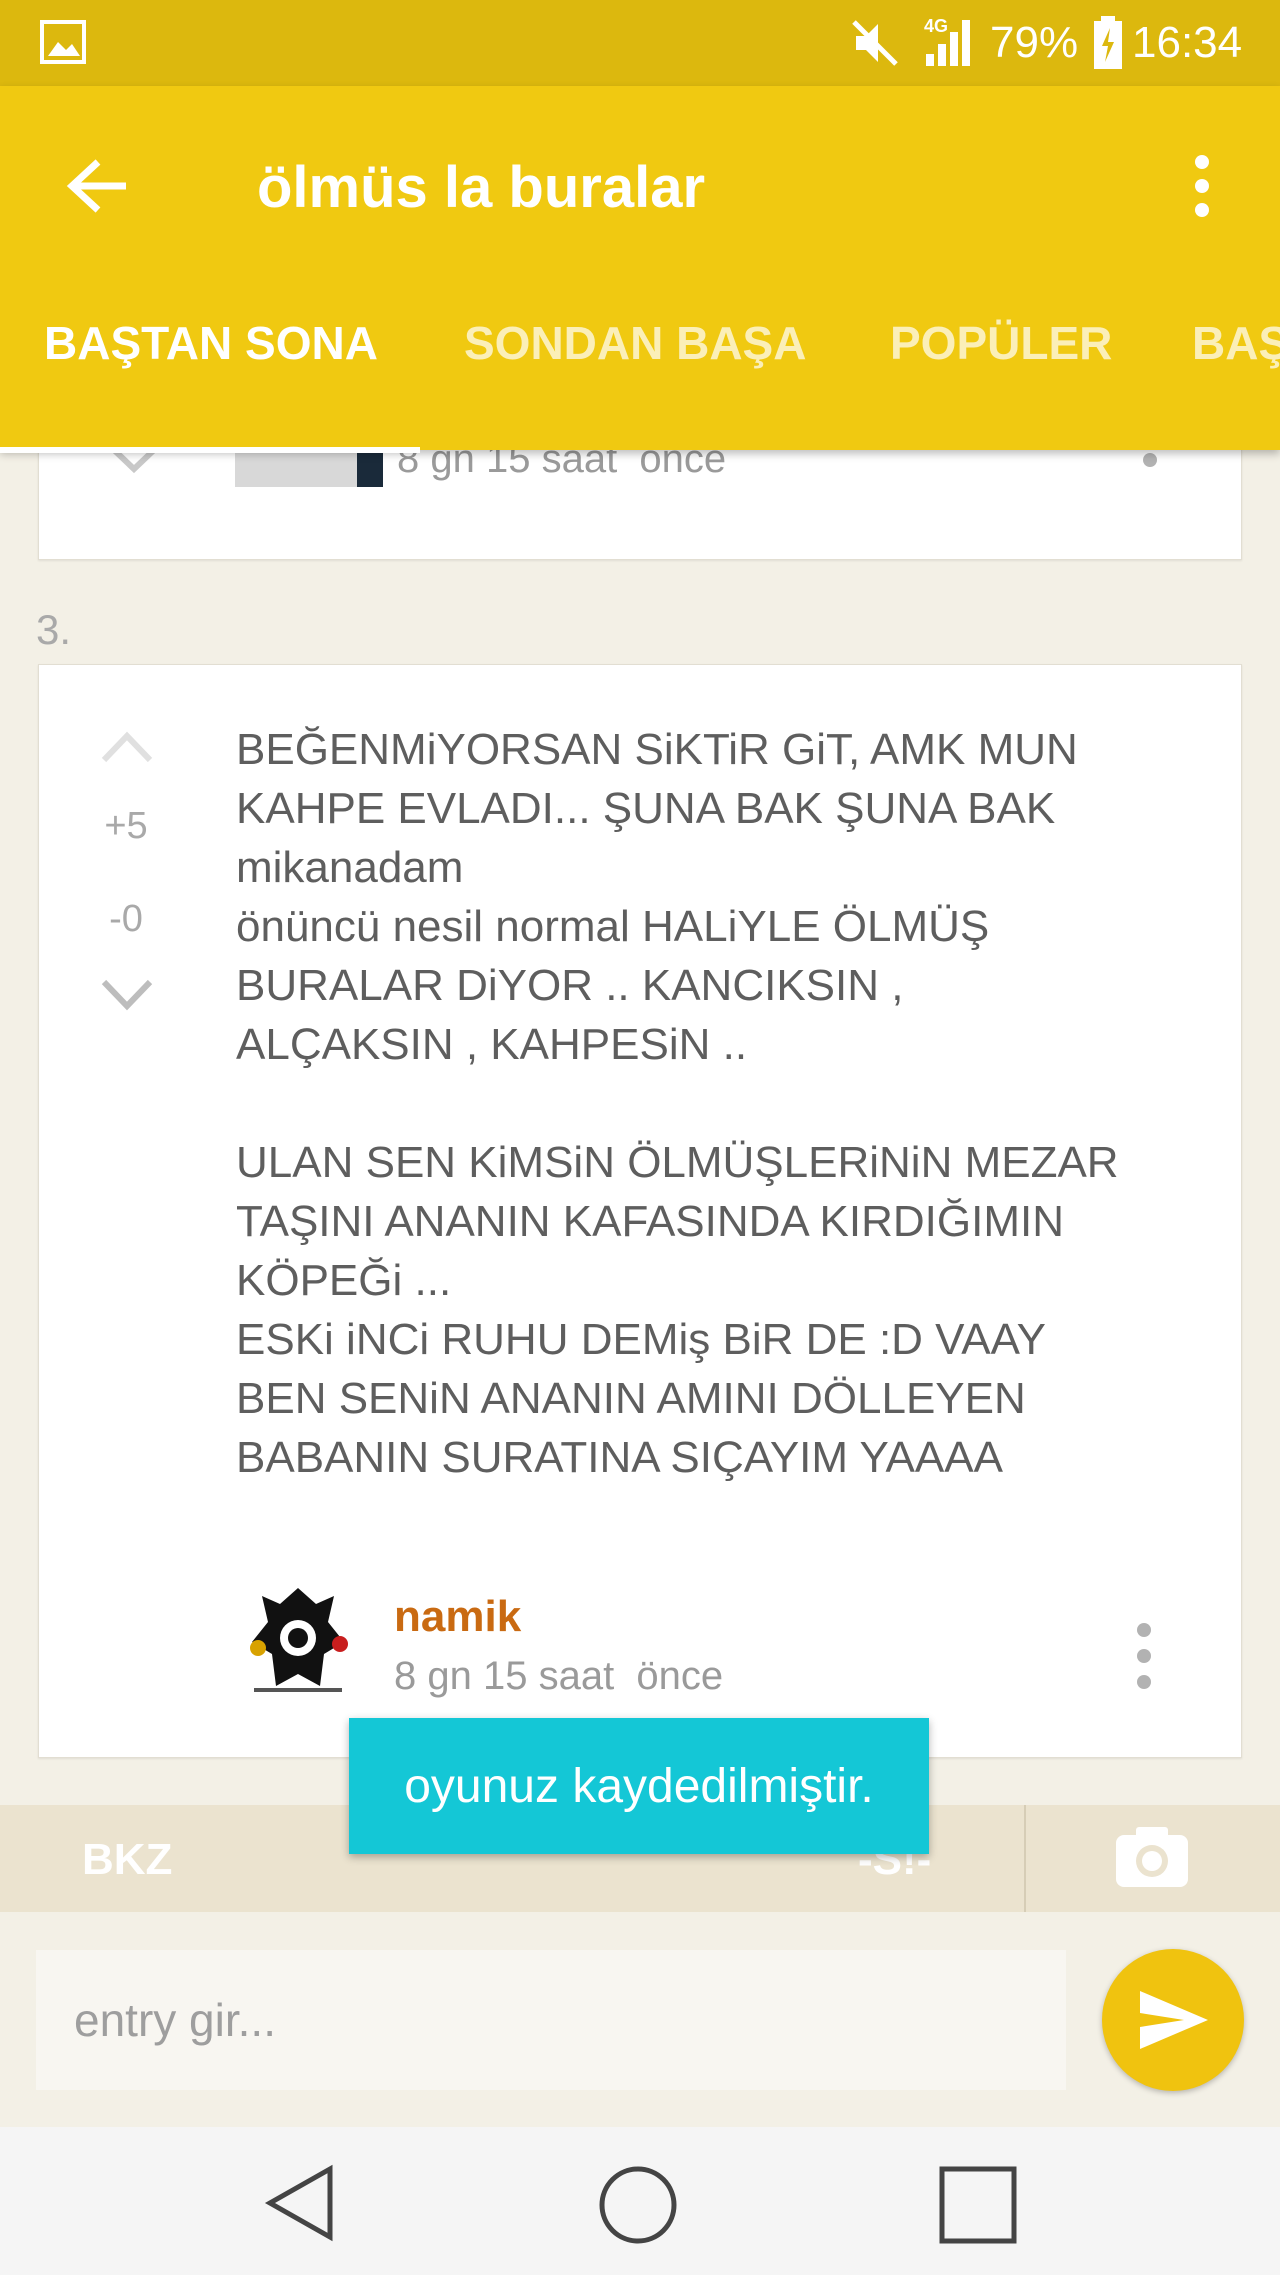 The width and height of the screenshot is (1280, 2275). Describe the element at coordinates (1025, 1858) in the screenshot. I see `toolbar-divider` at that location.